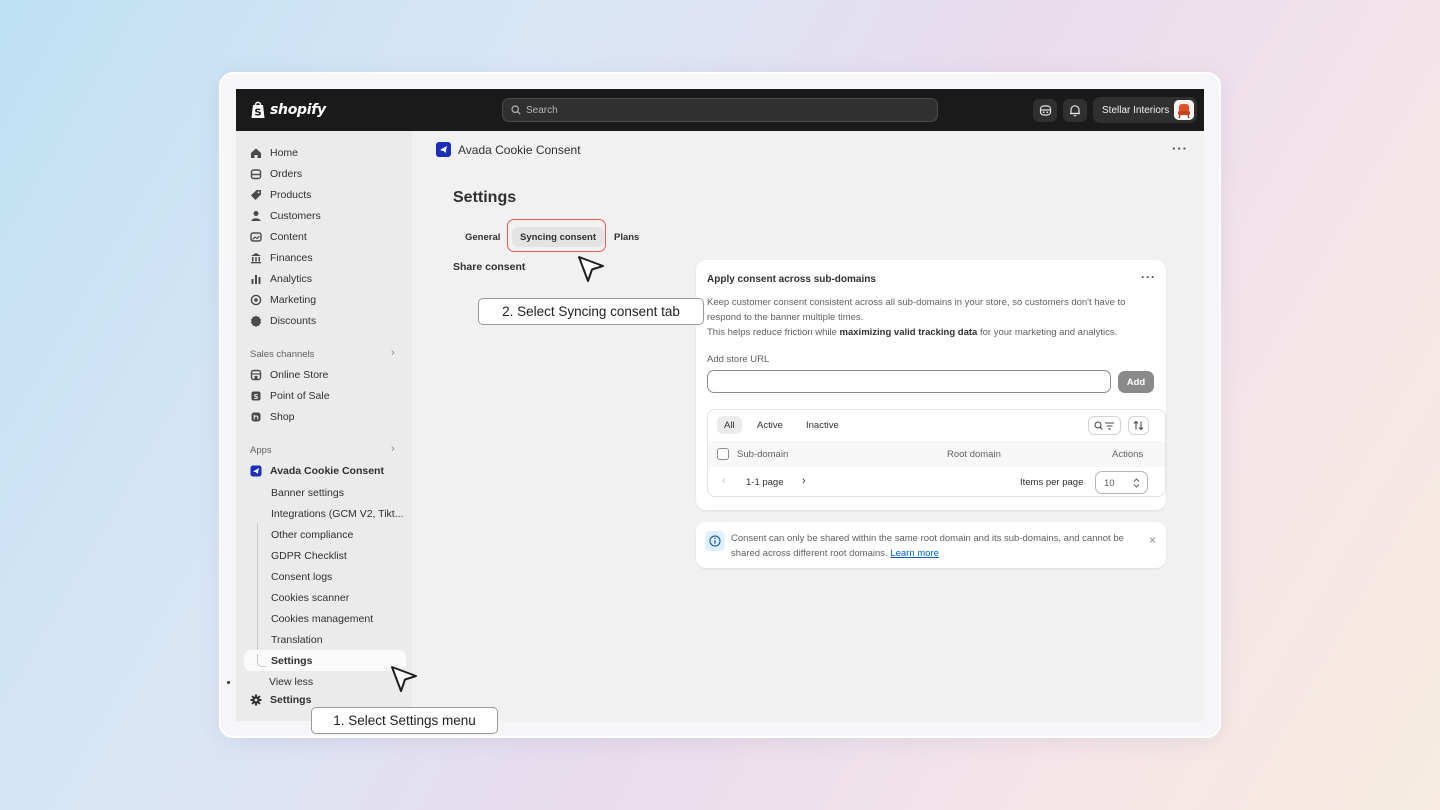 The width and height of the screenshot is (1440, 810). I want to click on sidebar-item-analytics: Analytics, so click(281, 279).